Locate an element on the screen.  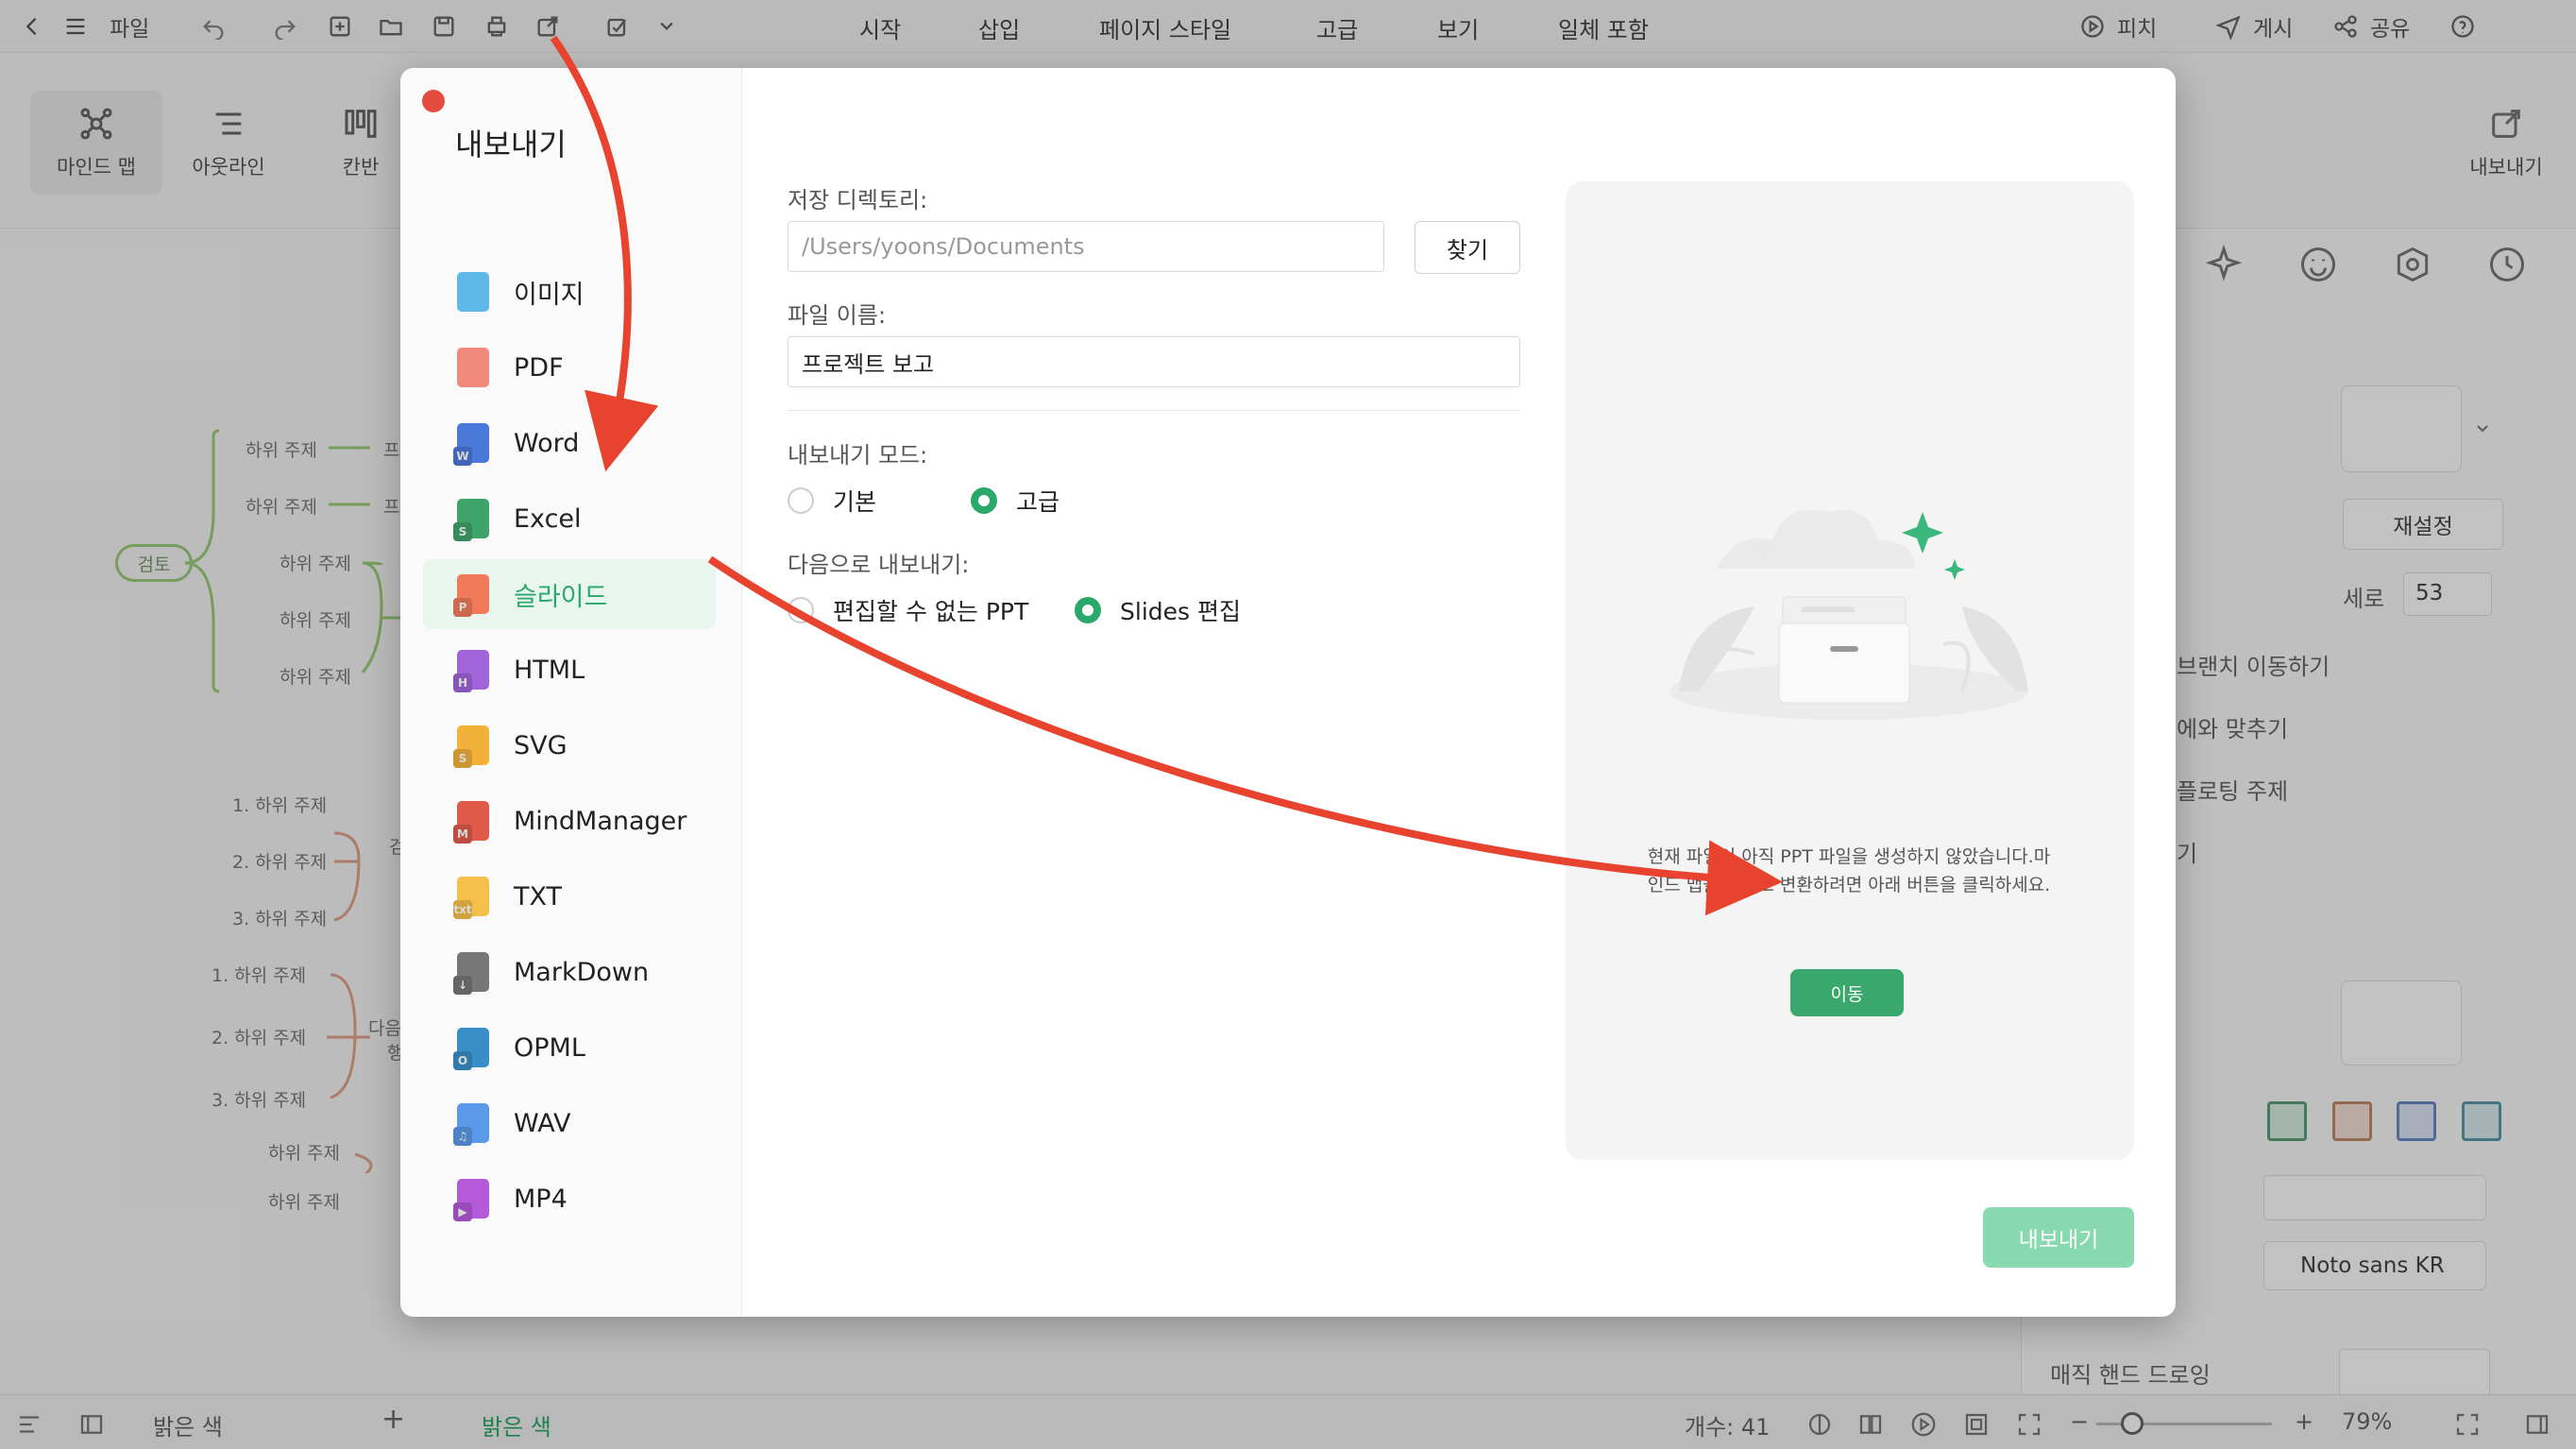
export-button: 내보내기 is located at coordinates (2058, 1237).